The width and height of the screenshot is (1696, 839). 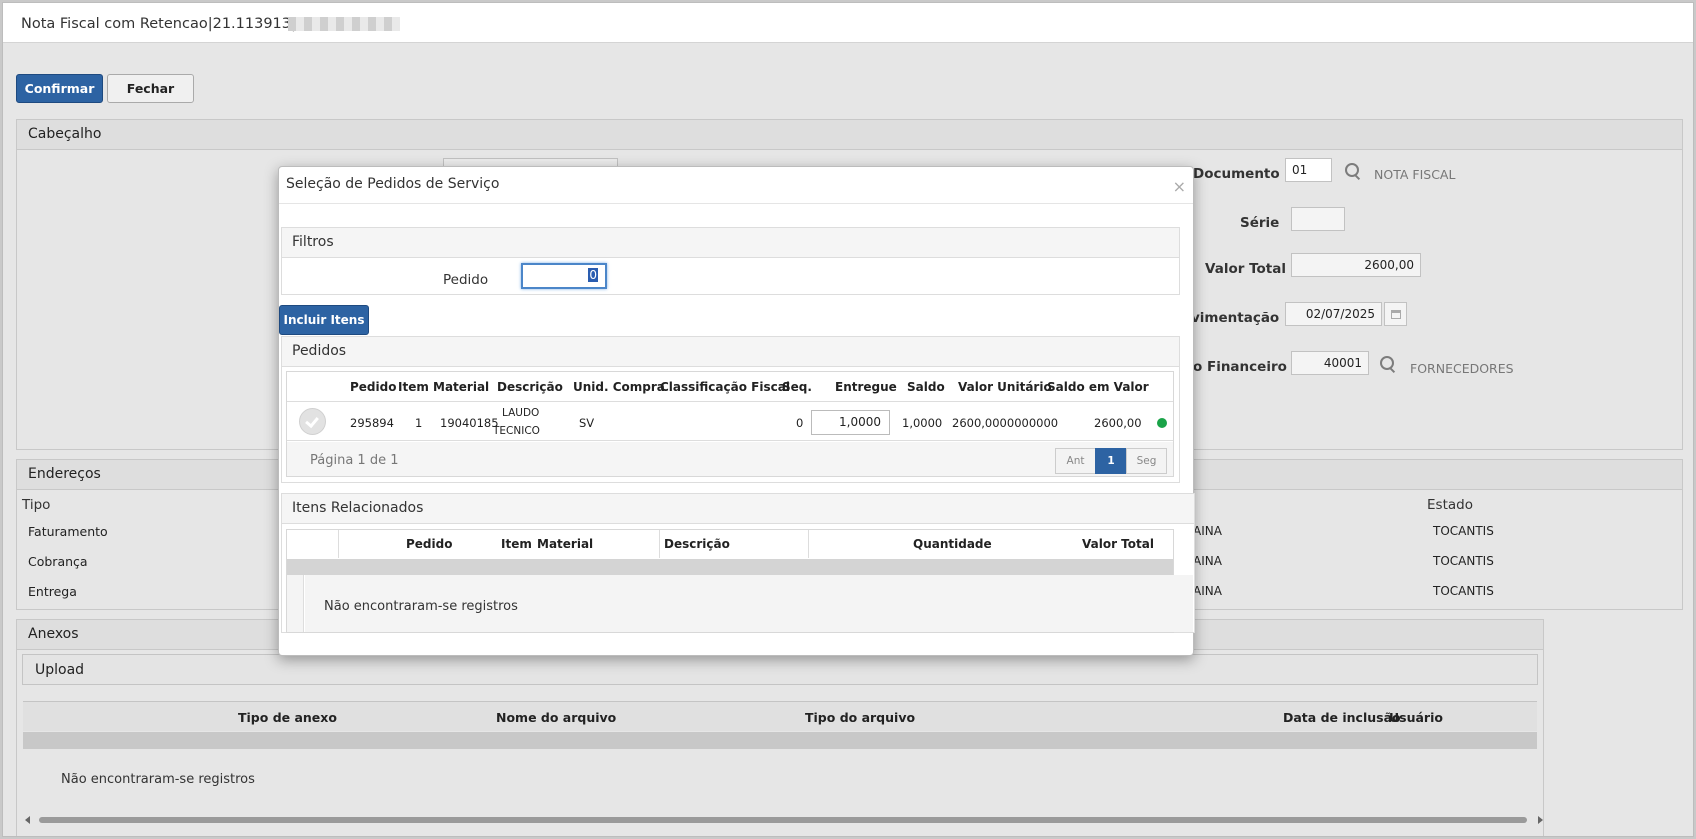 What do you see at coordinates (730, 567) in the screenshot?
I see `related-table-band` at bounding box center [730, 567].